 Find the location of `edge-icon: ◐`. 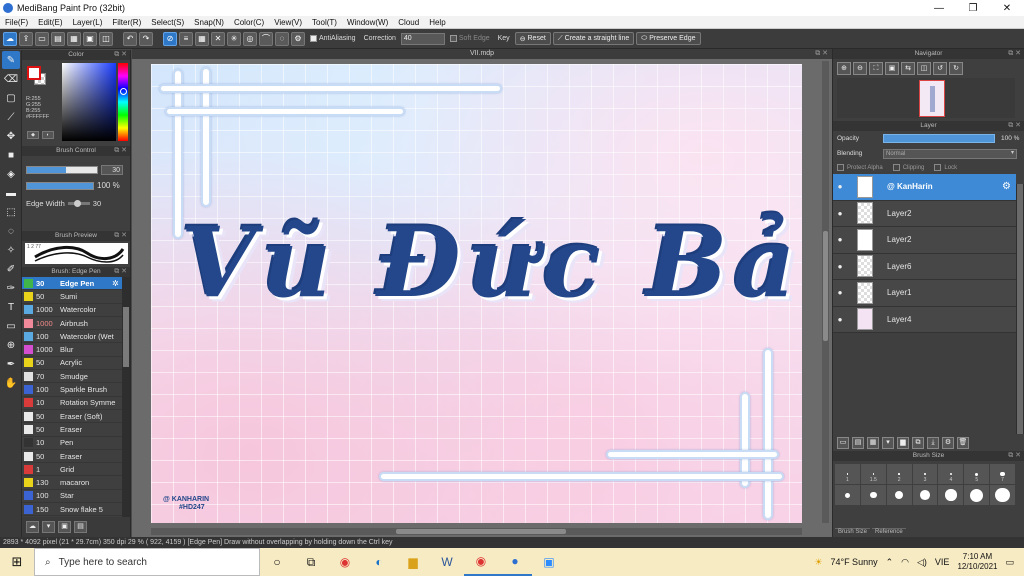

edge-icon: ◐ is located at coordinates (379, 562).